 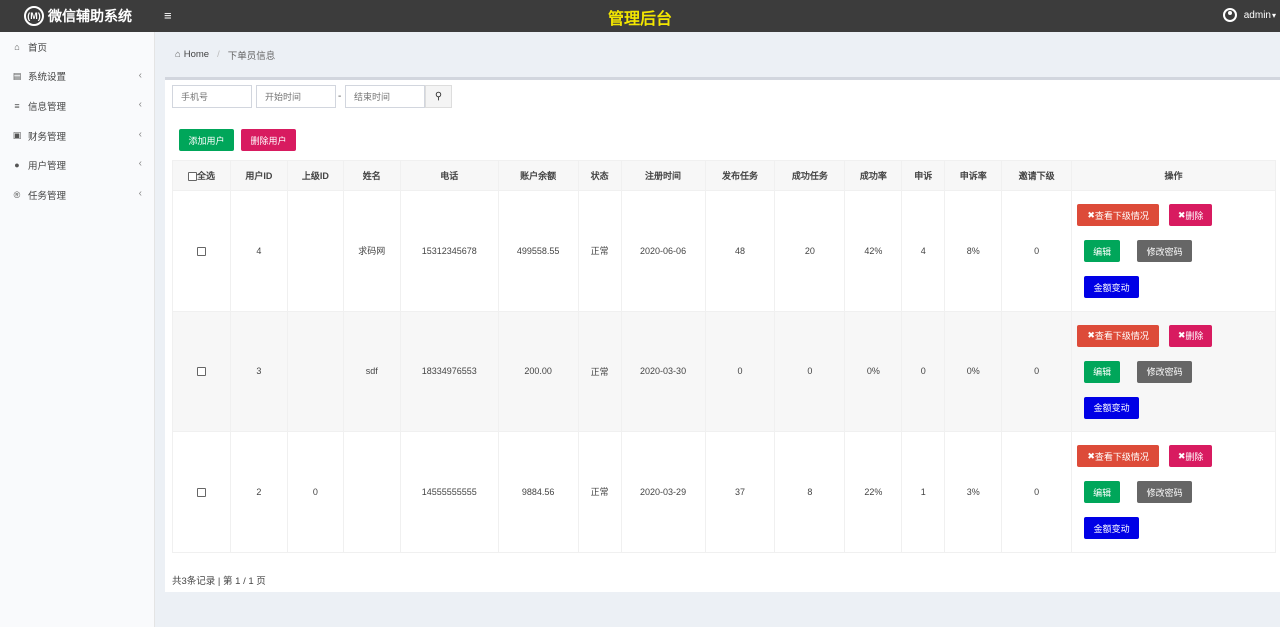 I want to click on cell-appeal-rate: 3%, so click(x=973, y=492).